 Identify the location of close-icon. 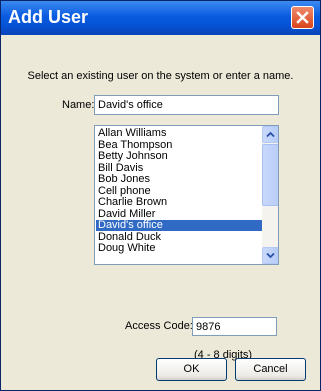
(302, 17).